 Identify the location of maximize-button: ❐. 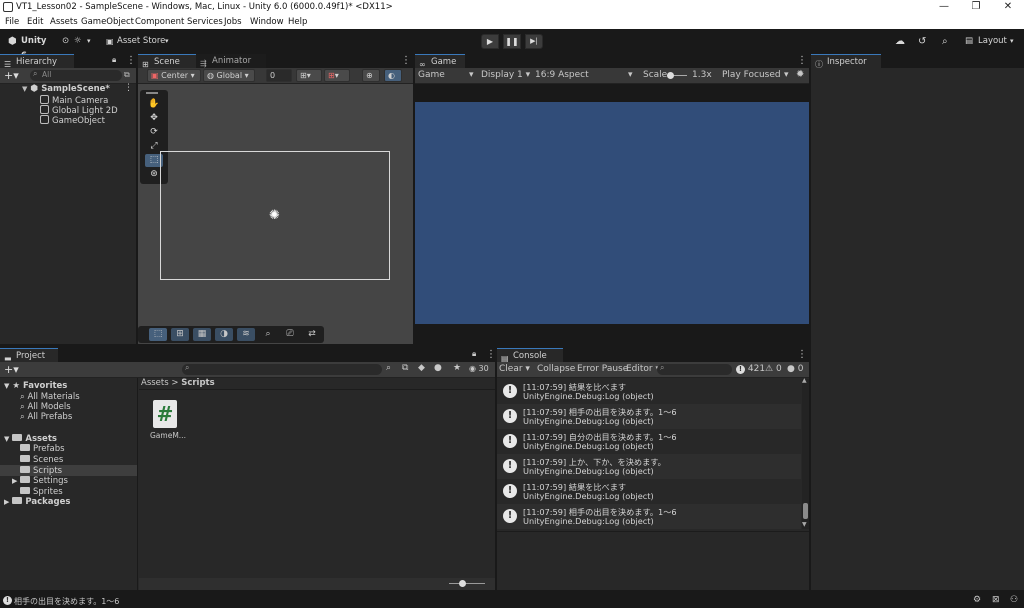
(976, 7).